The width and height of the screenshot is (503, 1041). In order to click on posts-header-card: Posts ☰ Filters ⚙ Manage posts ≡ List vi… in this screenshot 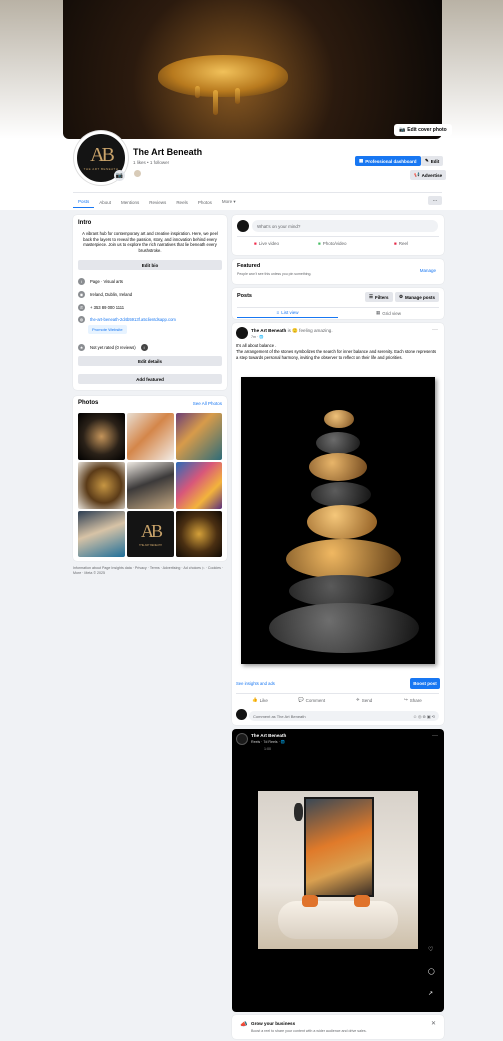, I will do `click(338, 303)`.